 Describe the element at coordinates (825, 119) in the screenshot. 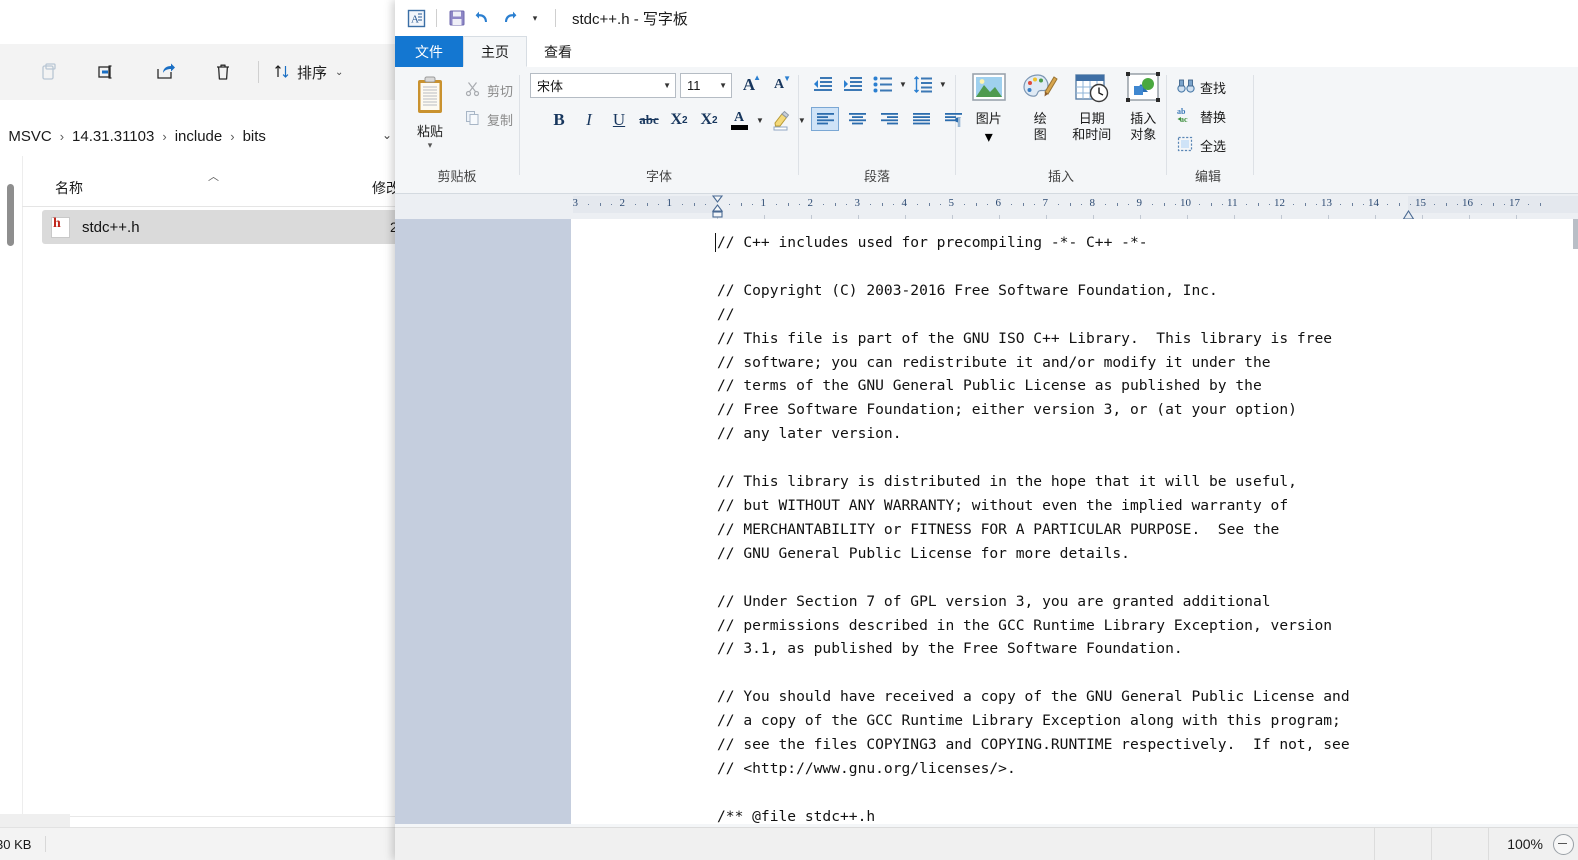

I see `align-left-button` at that location.